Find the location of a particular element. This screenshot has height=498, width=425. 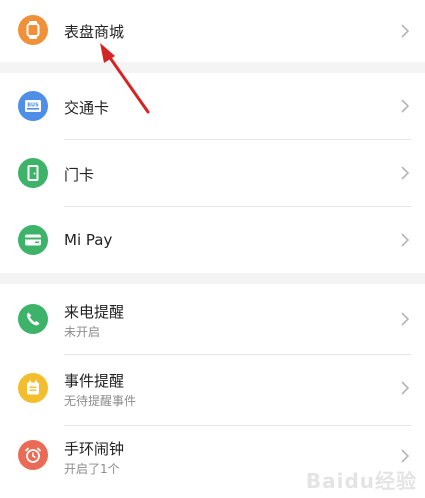

transit-card-row: BUS 交通卡 is located at coordinates (212, 106).